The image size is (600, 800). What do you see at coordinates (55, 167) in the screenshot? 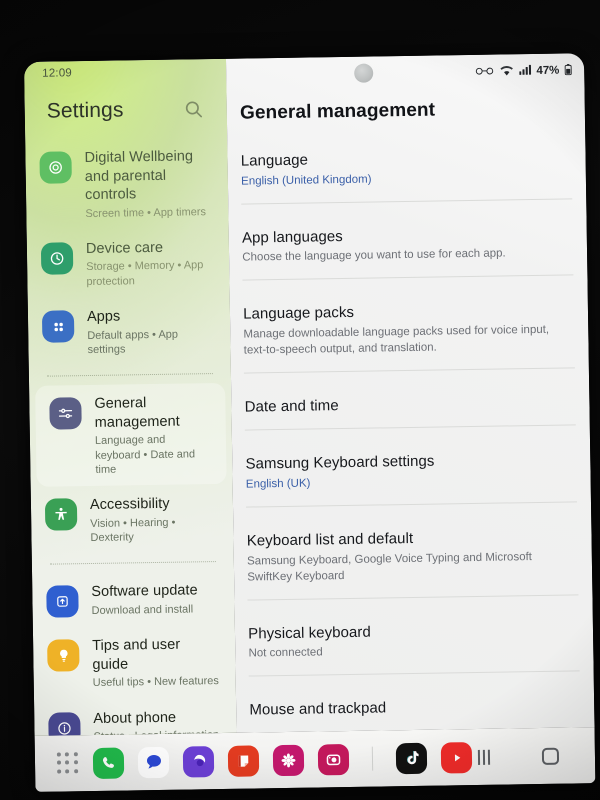
I see `digital-wellbeing-icon` at bounding box center [55, 167].